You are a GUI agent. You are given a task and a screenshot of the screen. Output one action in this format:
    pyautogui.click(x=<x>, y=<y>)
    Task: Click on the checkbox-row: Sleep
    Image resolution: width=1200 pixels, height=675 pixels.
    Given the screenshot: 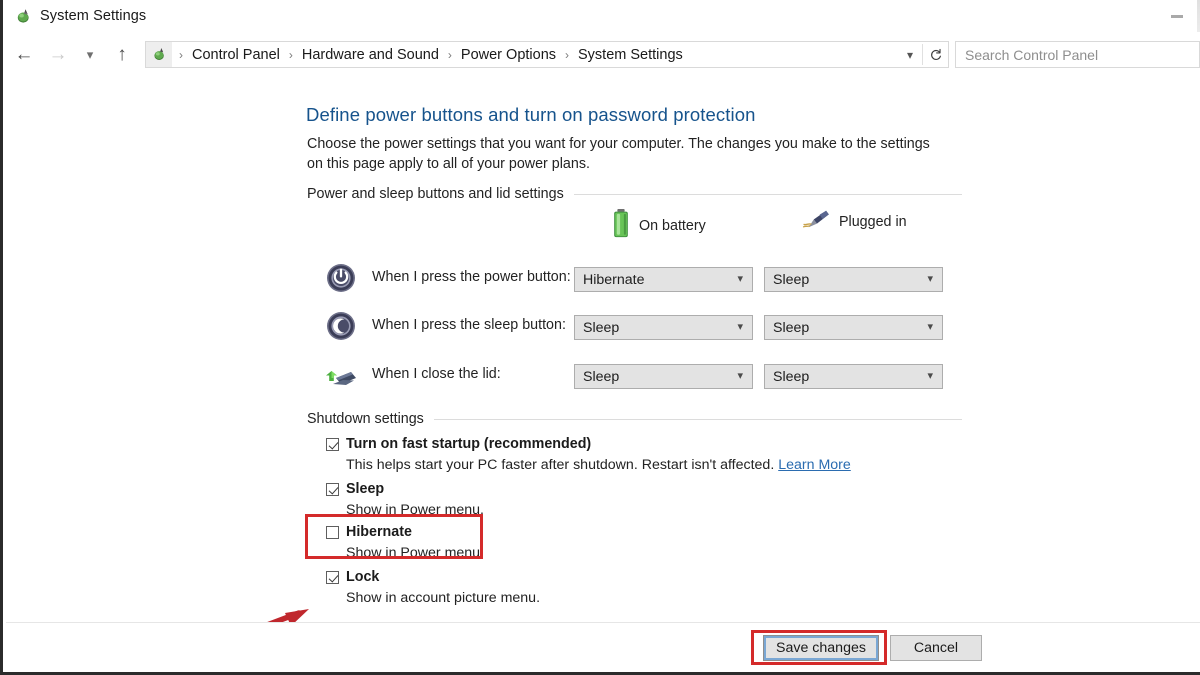 What is the action you would take?
    pyautogui.click(x=405, y=489)
    